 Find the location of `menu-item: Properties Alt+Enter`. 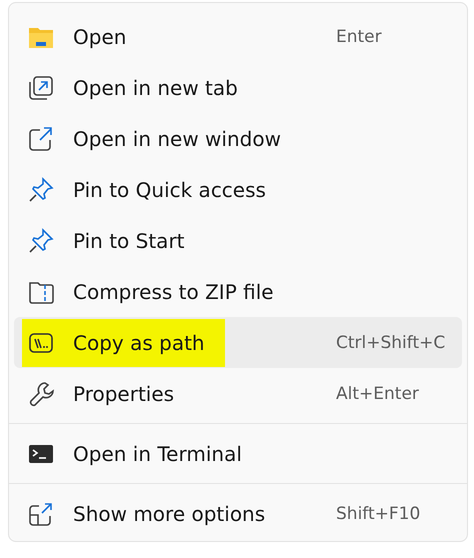

menu-item: Properties Alt+Enter is located at coordinates (238, 393).